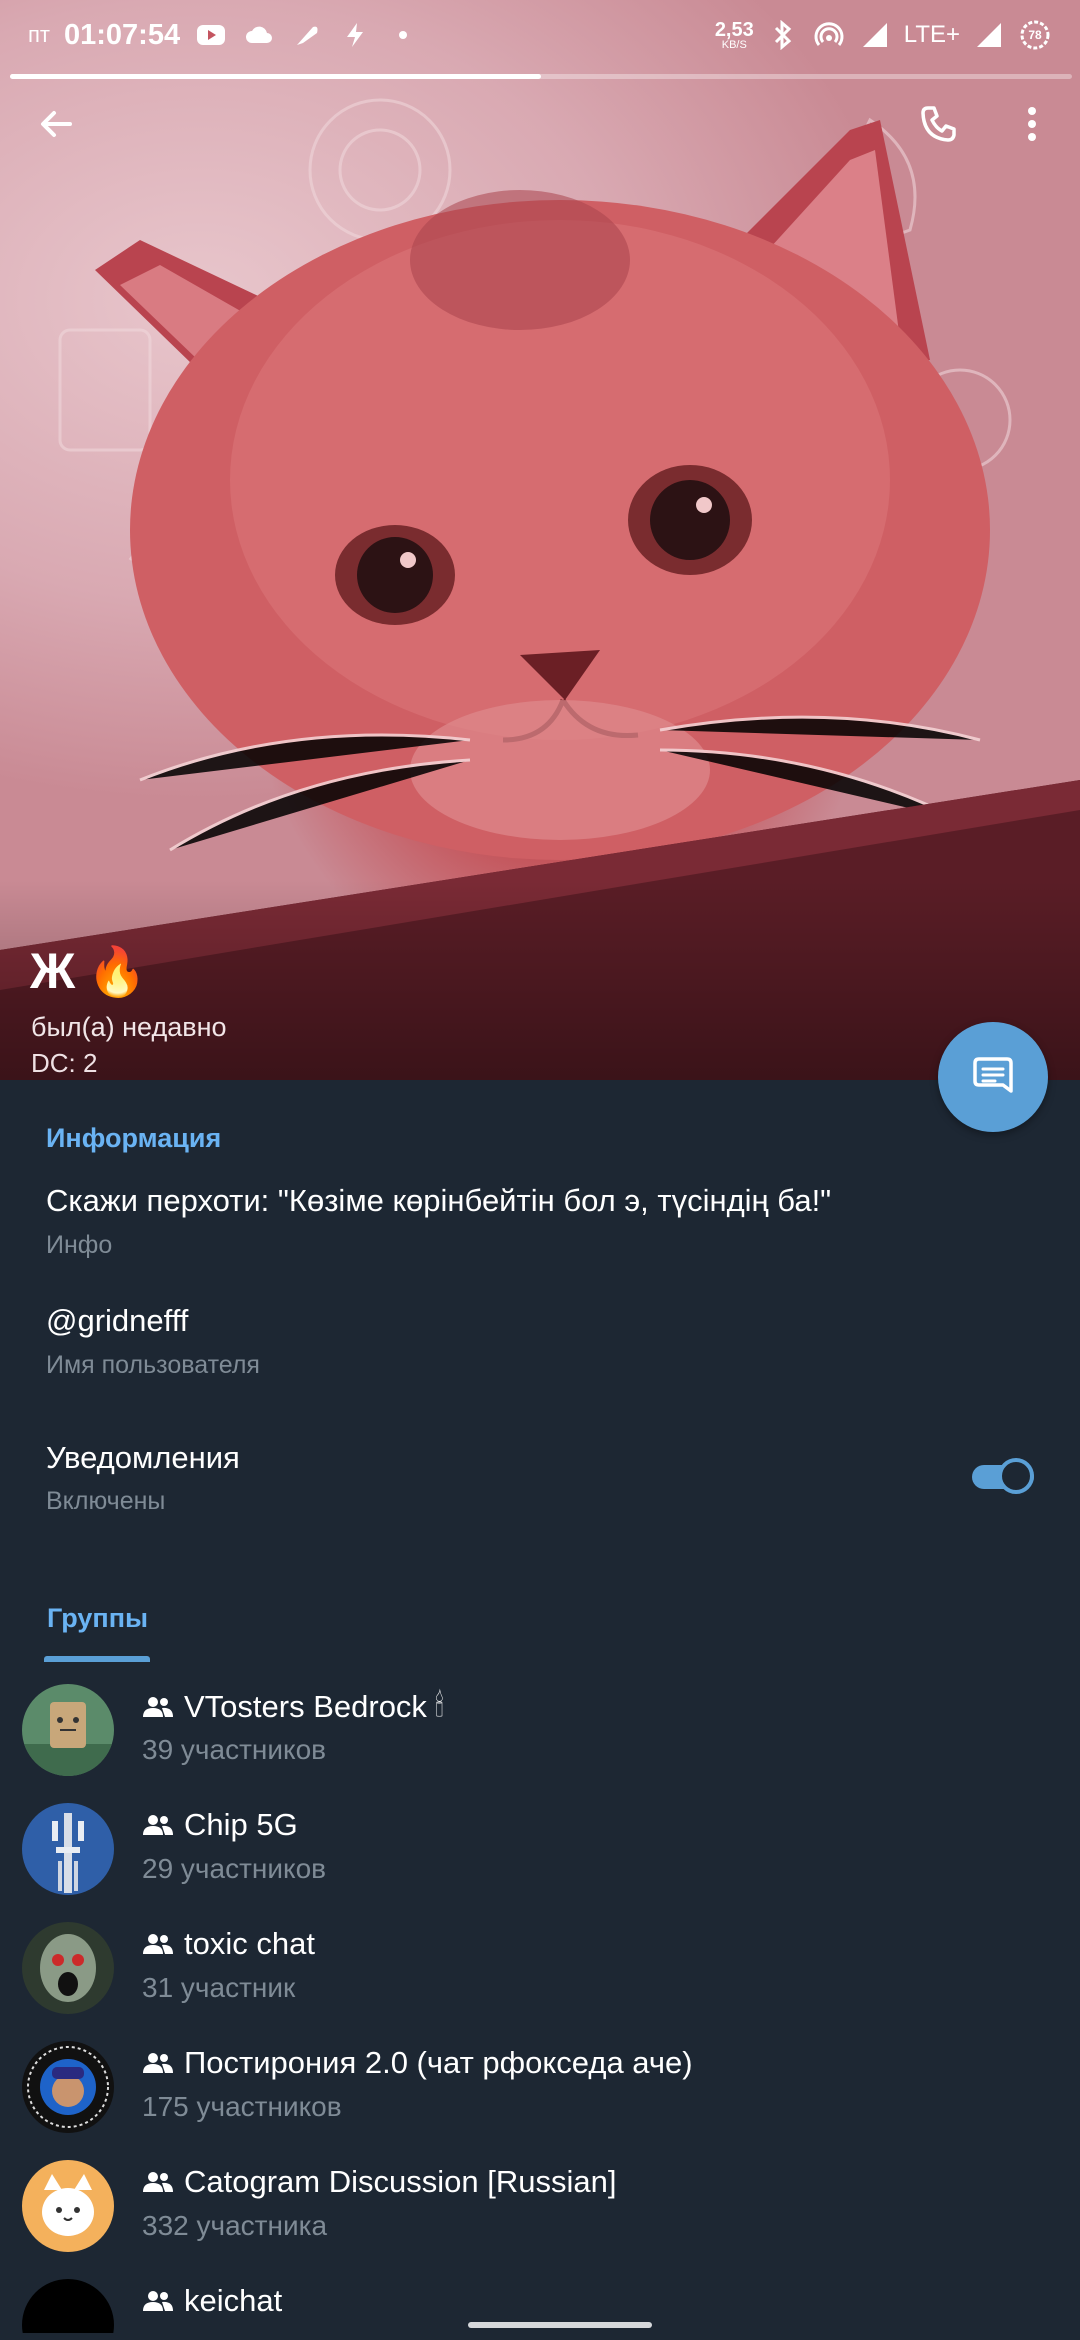 Image resolution: width=1080 pixels, height=2340 pixels. I want to click on net-speed: 2,53, so click(734, 29).